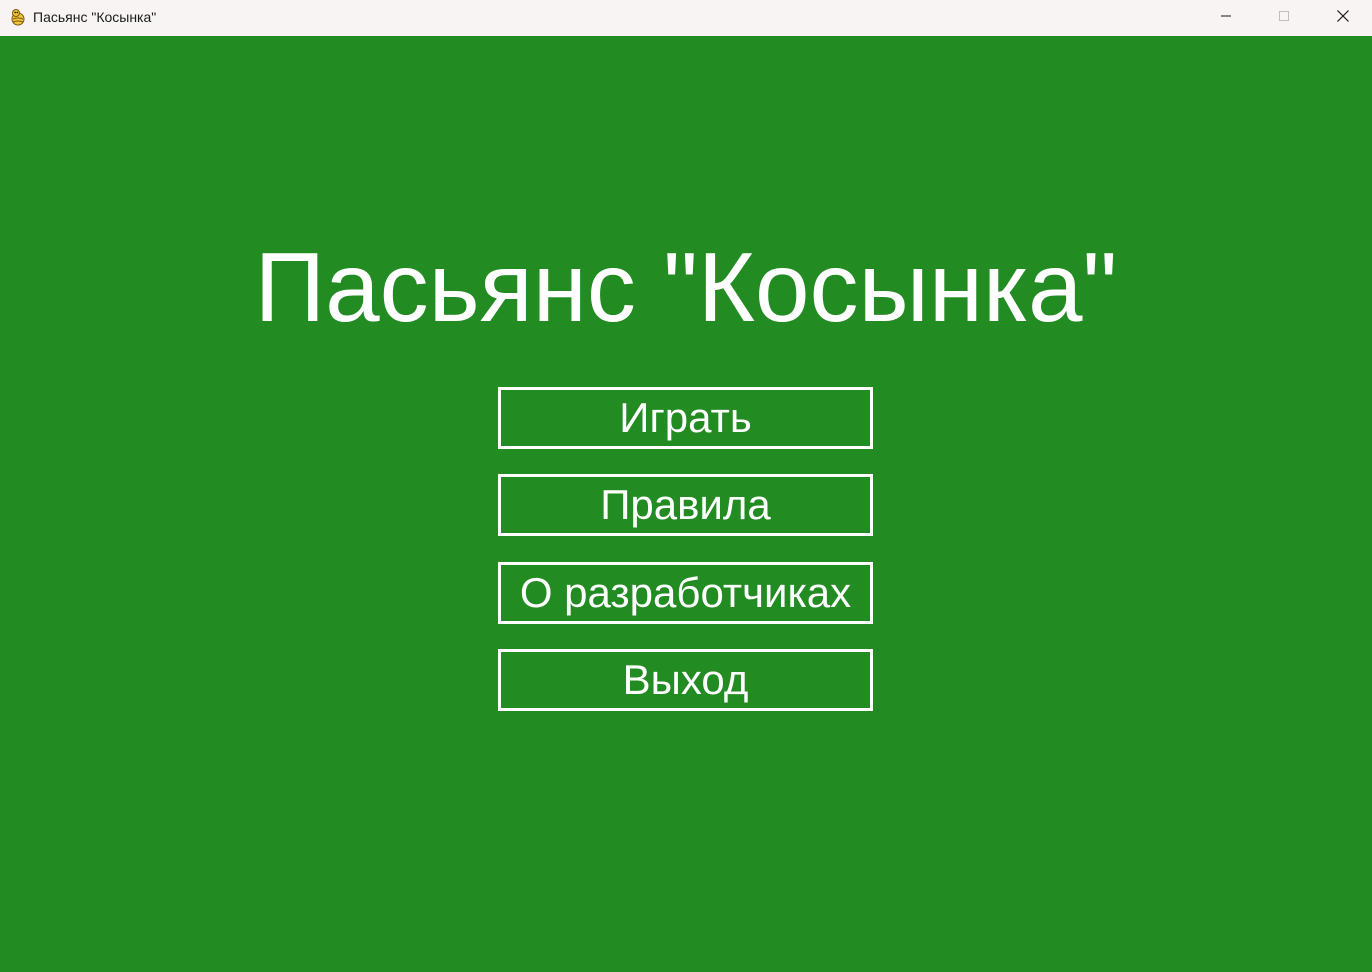 The image size is (1372, 972). I want to click on maximize-icon, so click(1284, 18).